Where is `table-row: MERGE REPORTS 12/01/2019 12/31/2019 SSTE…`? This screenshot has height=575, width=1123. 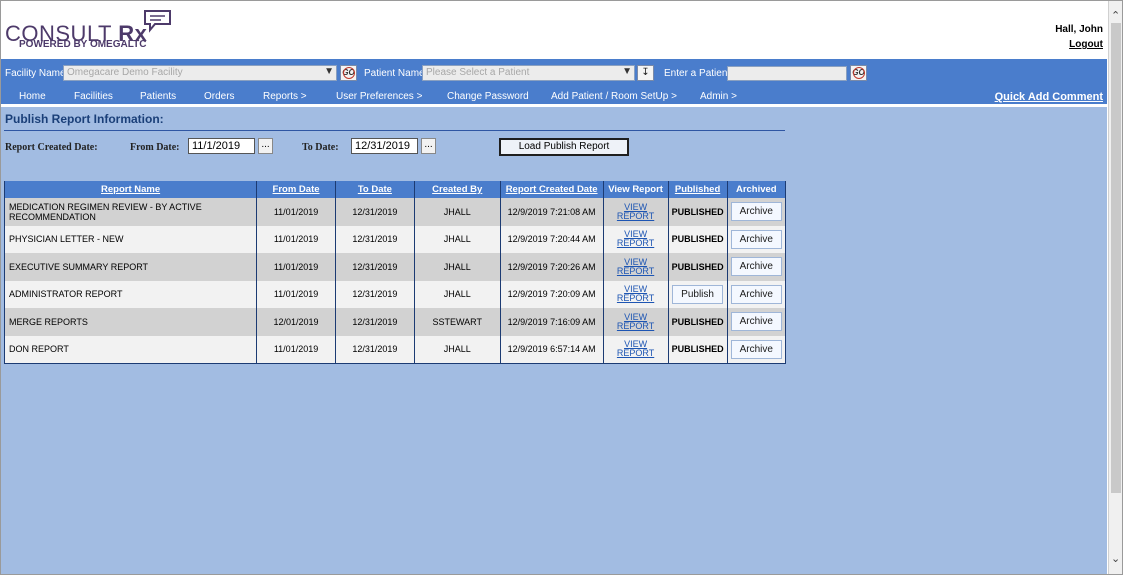 table-row: MERGE REPORTS 12/01/2019 12/31/2019 SSTE… is located at coordinates (395, 322).